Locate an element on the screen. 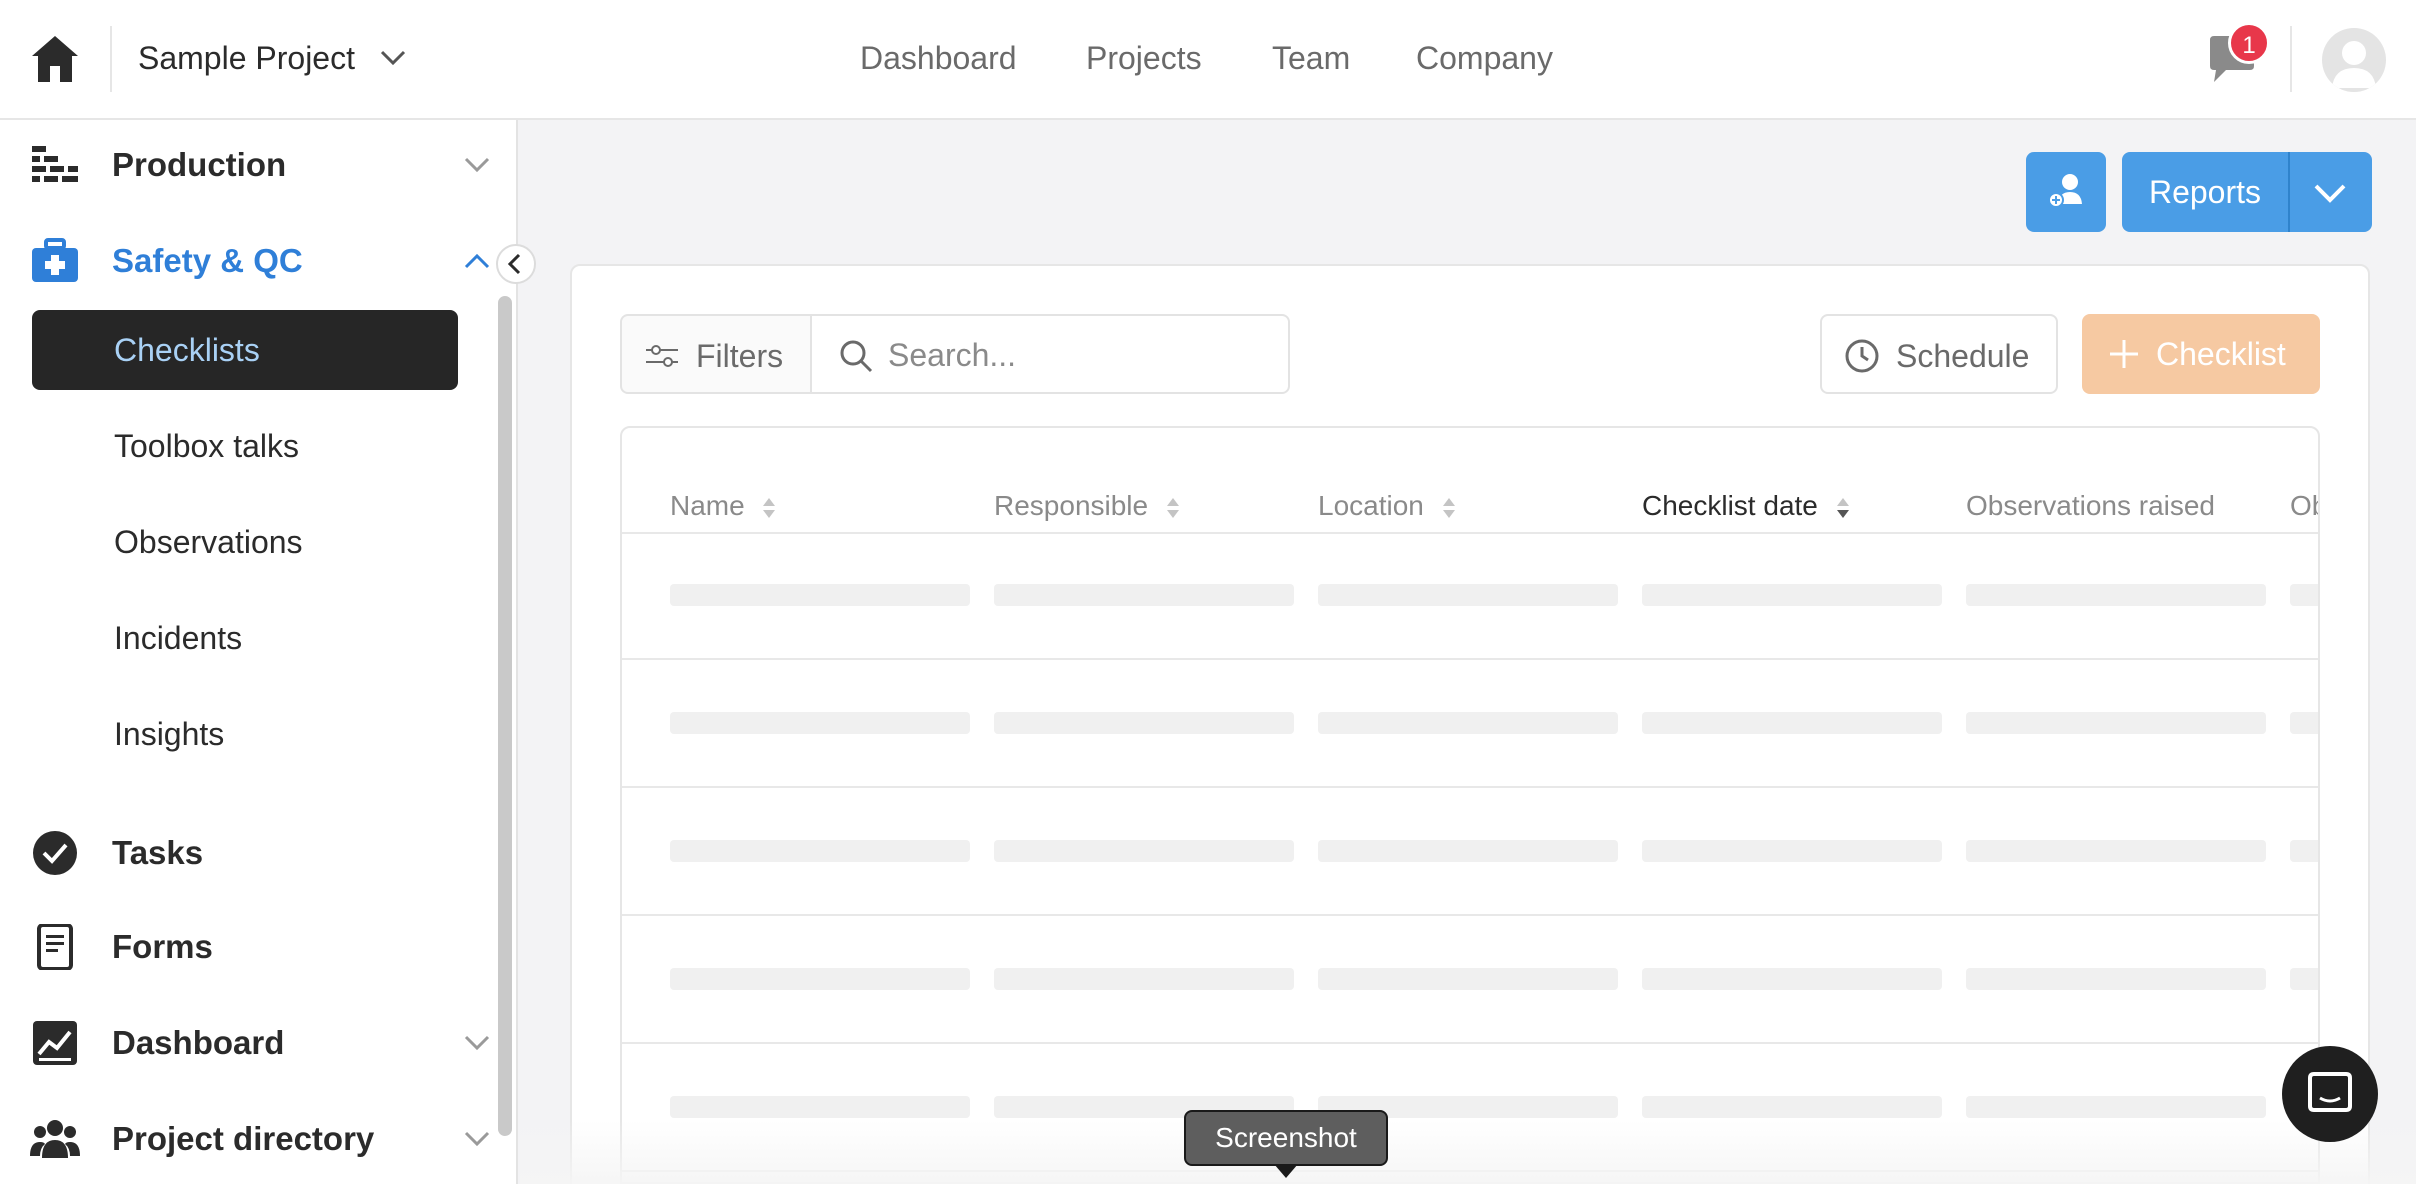  schedule-button: Schedule is located at coordinates (1939, 354).